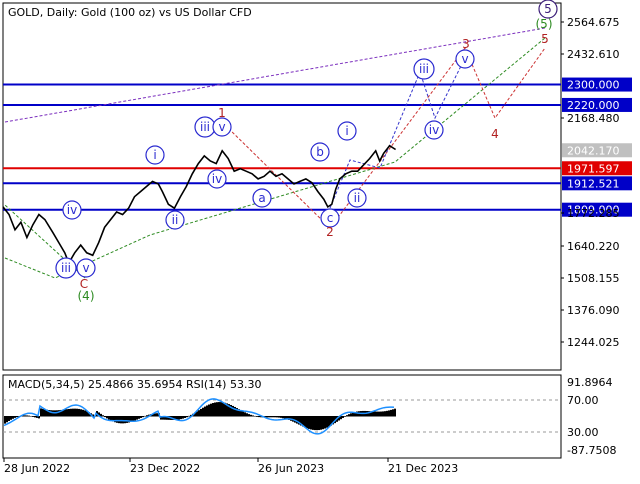  Describe the element at coordinates (222, 113) in the screenshot. I see `wave-label: 1` at that location.